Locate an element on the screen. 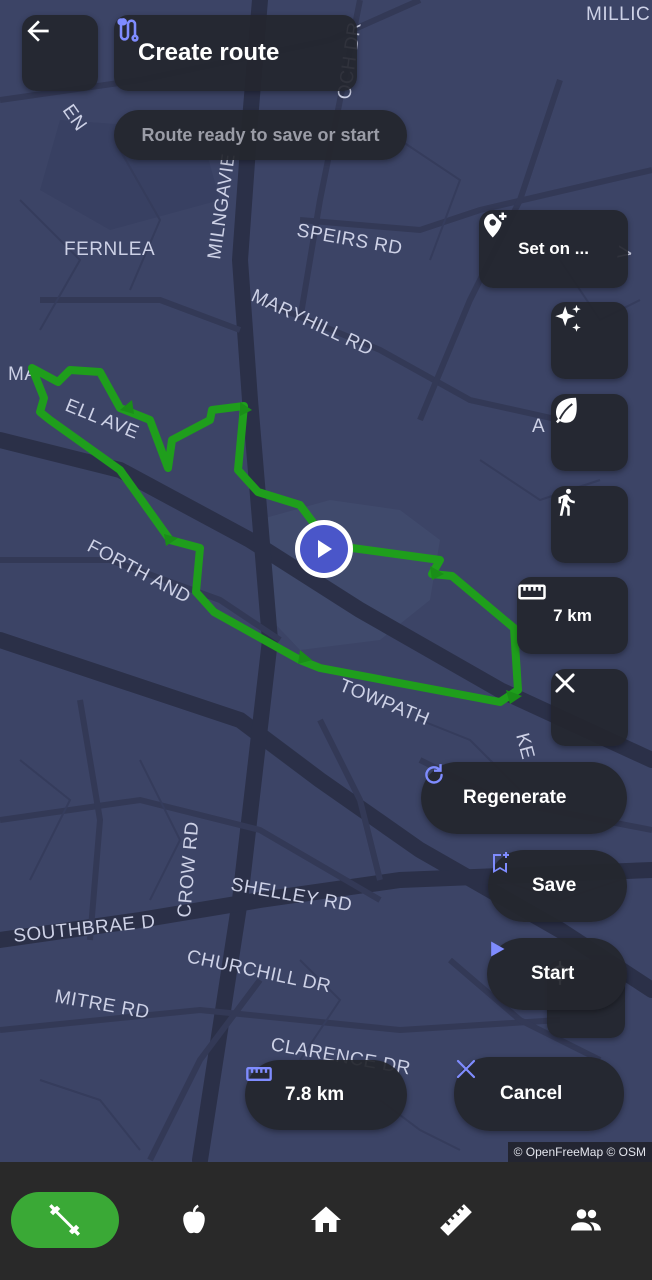  play-icon is located at coordinates (498, 949).